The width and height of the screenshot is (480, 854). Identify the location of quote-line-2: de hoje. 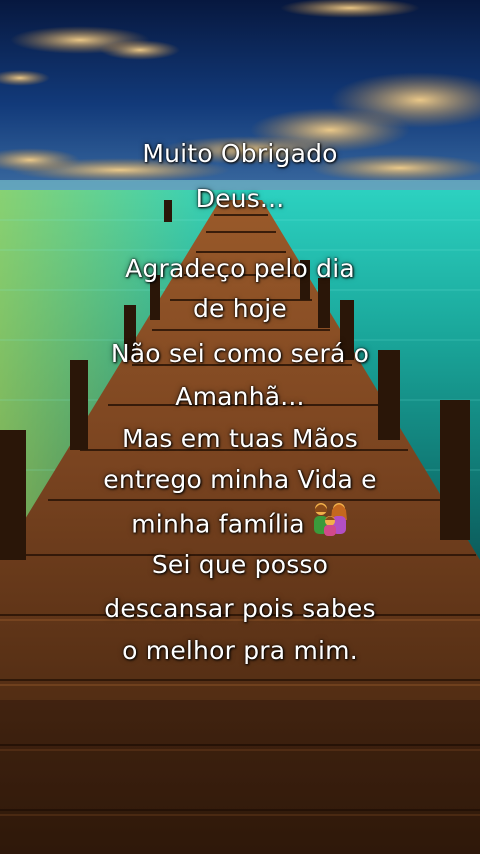
(240, 308).